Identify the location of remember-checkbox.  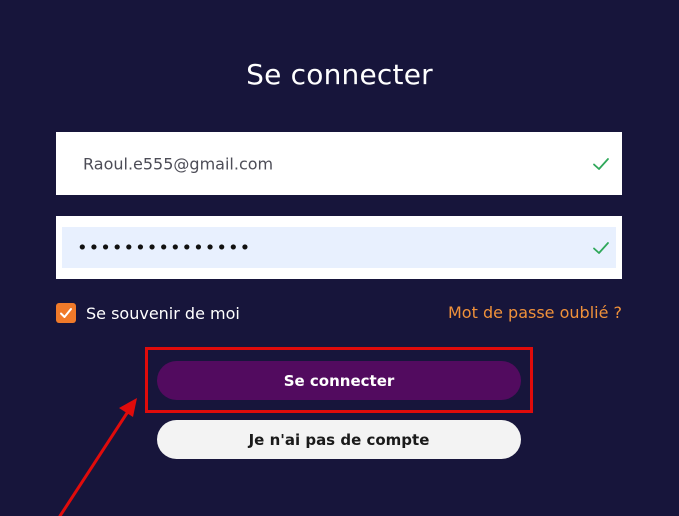
(66, 313).